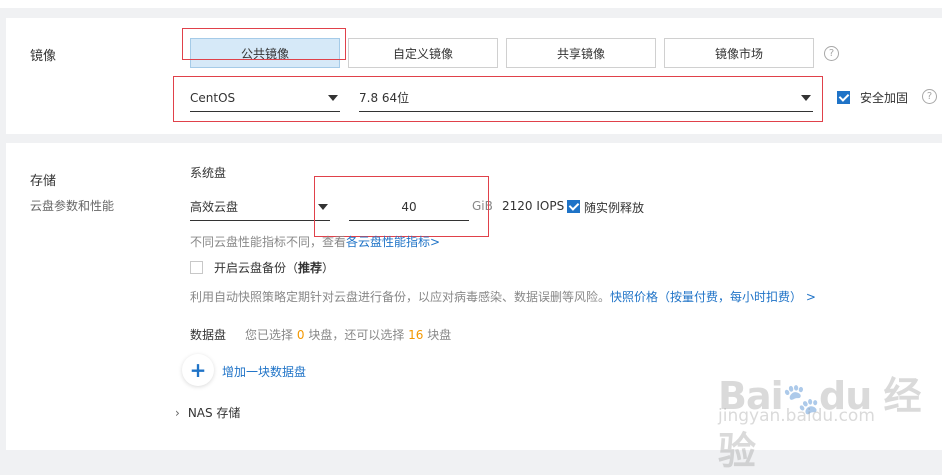 The height and width of the screenshot is (475, 942). Describe the element at coordinates (177, 413) in the screenshot. I see `chevron-right-icon: ›` at that location.